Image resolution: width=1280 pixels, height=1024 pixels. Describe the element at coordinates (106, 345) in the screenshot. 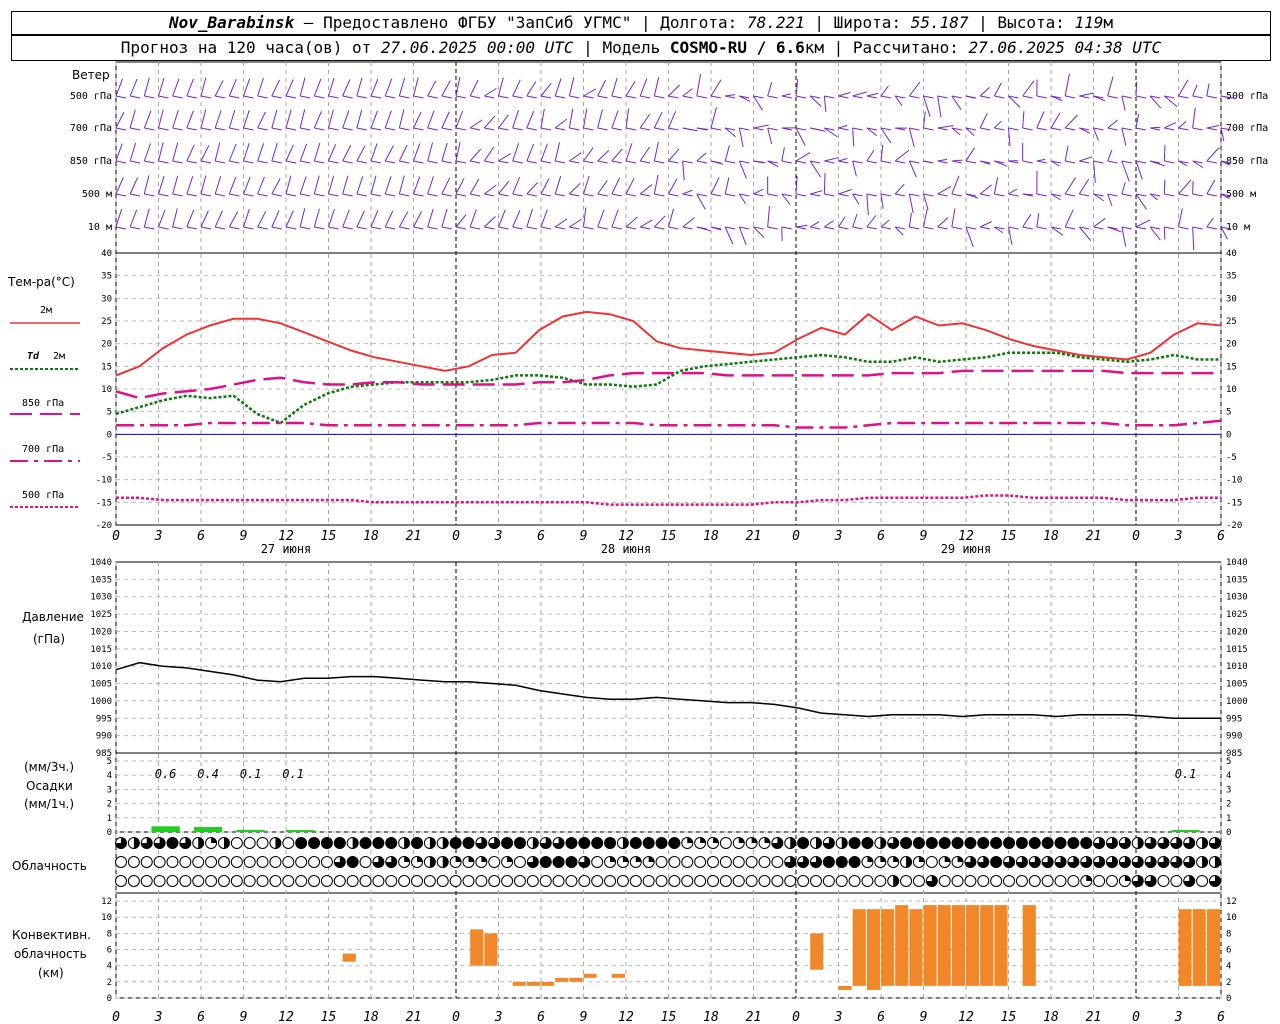

I see `temp-tick-left: 20` at that location.